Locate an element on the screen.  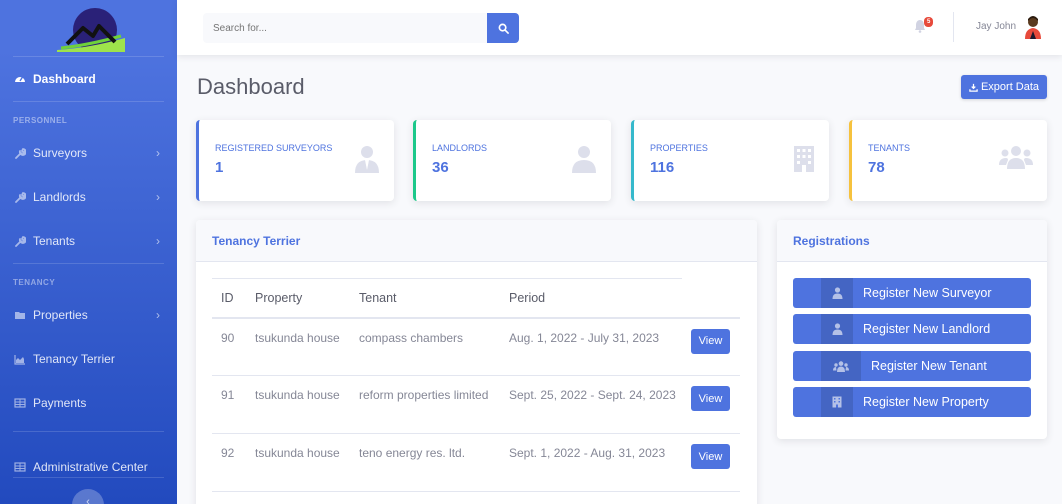
stat-card-properties: PROPERTIES 116 is located at coordinates (730, 160).